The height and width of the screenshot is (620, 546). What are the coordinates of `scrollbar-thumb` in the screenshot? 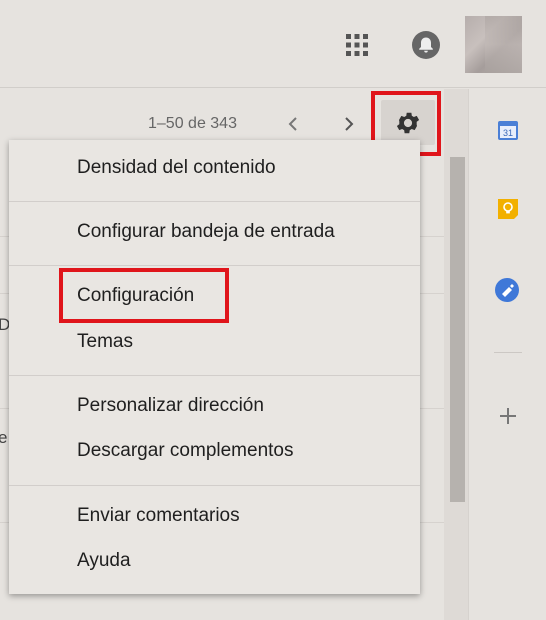 It's located at (457, 329).